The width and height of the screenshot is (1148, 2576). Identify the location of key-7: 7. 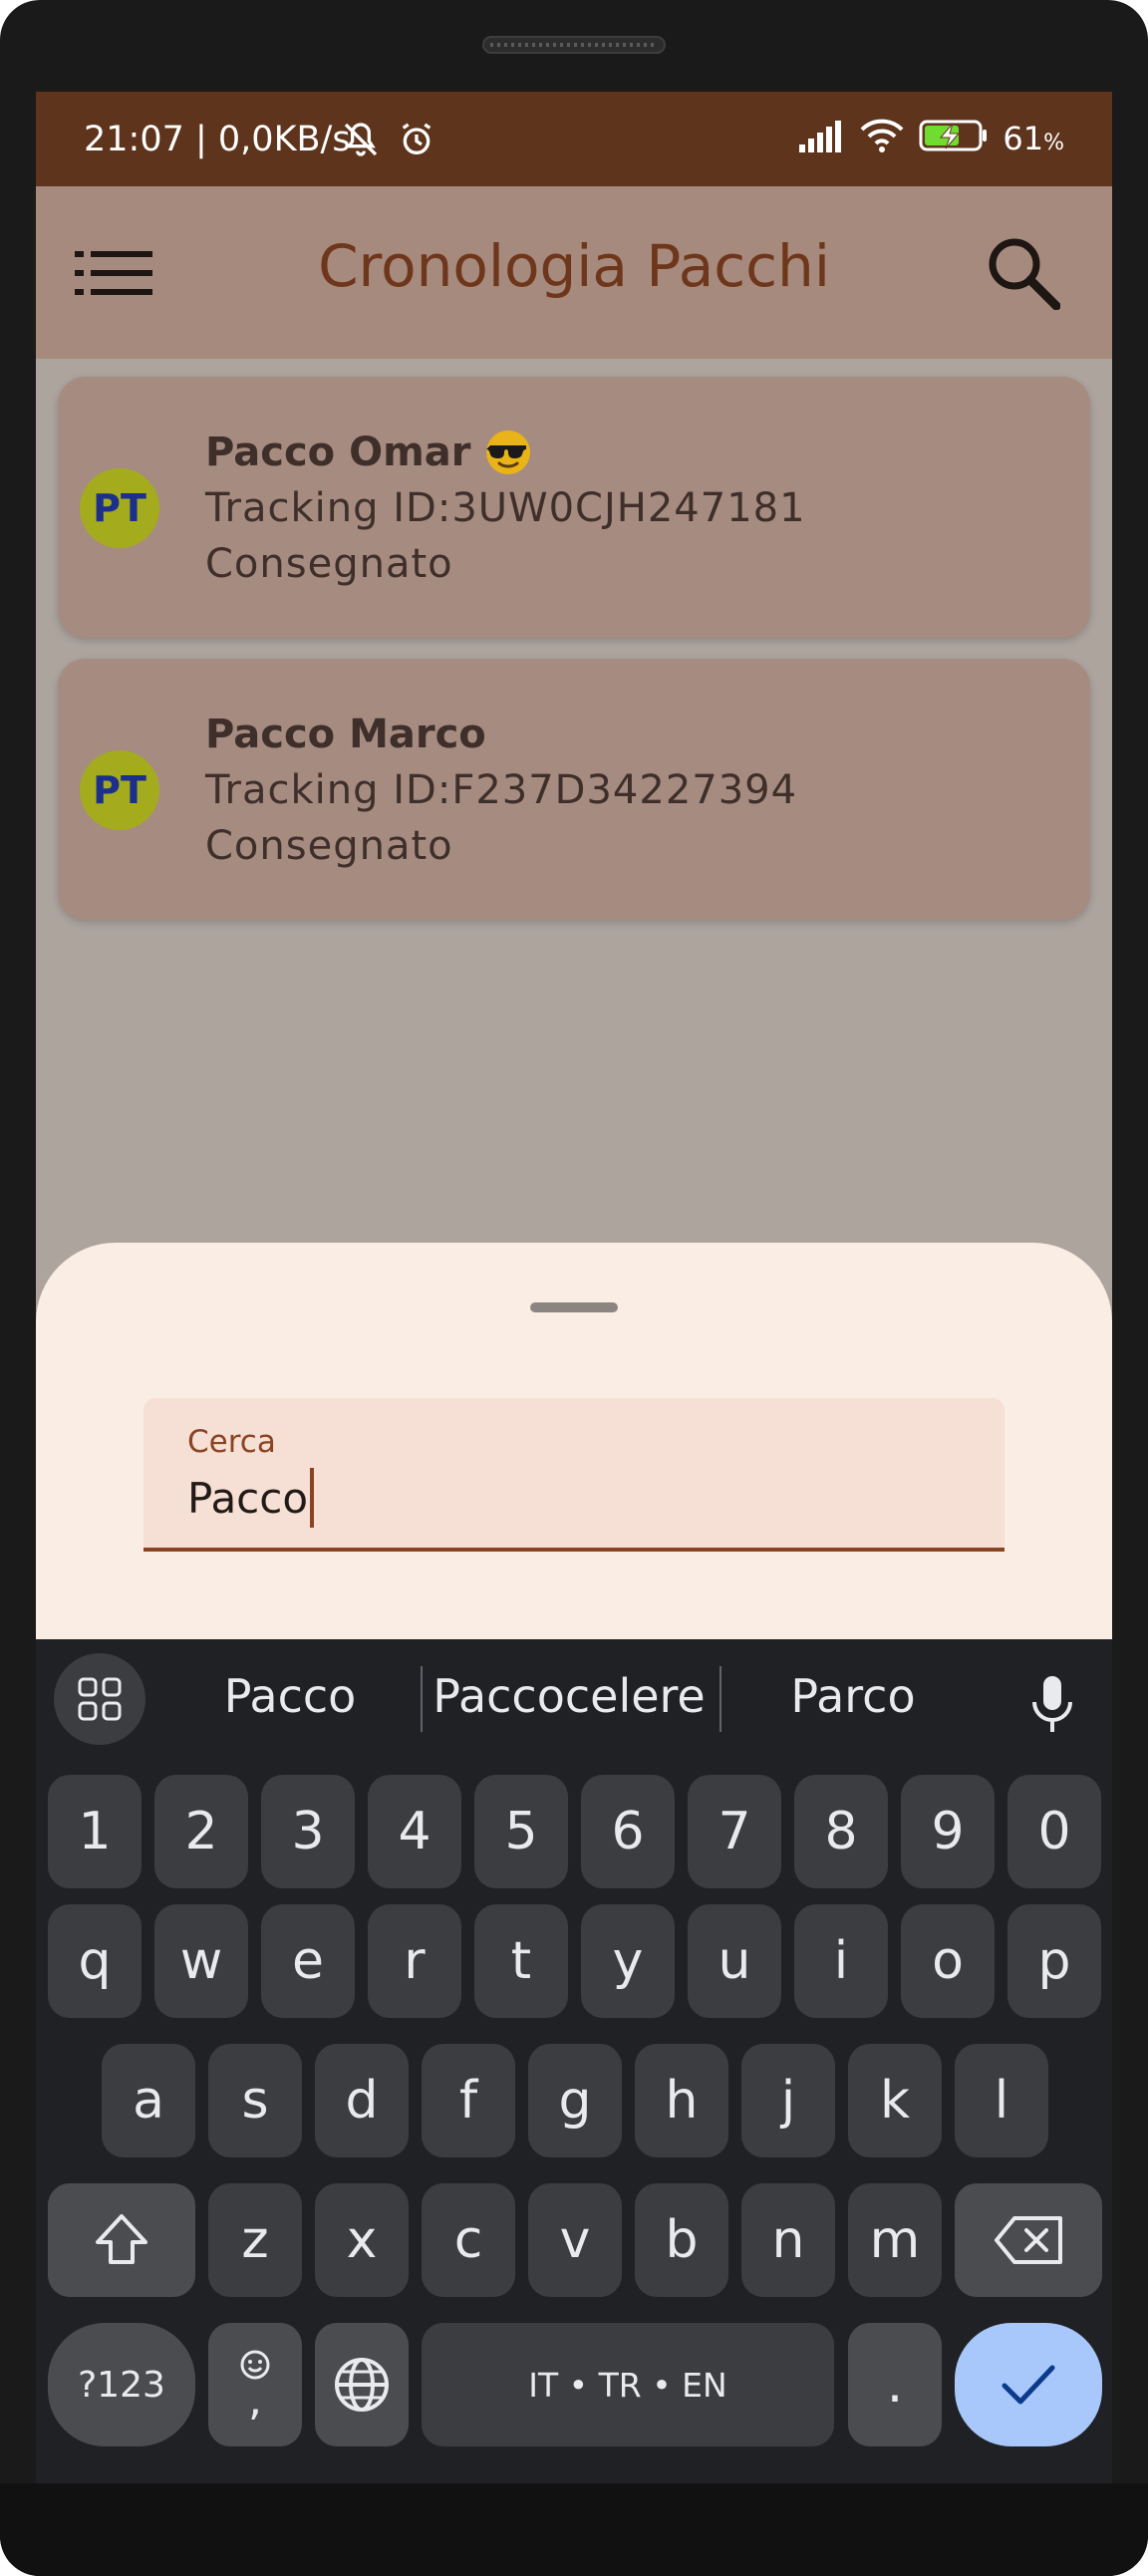
(734, 1831).